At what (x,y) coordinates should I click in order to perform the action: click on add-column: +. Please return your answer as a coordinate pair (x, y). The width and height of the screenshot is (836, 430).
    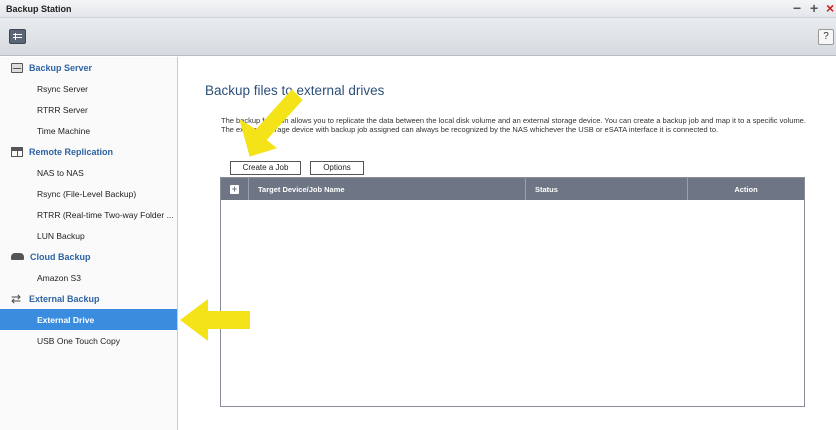
    Looking at the image, I should click on (235, 189).